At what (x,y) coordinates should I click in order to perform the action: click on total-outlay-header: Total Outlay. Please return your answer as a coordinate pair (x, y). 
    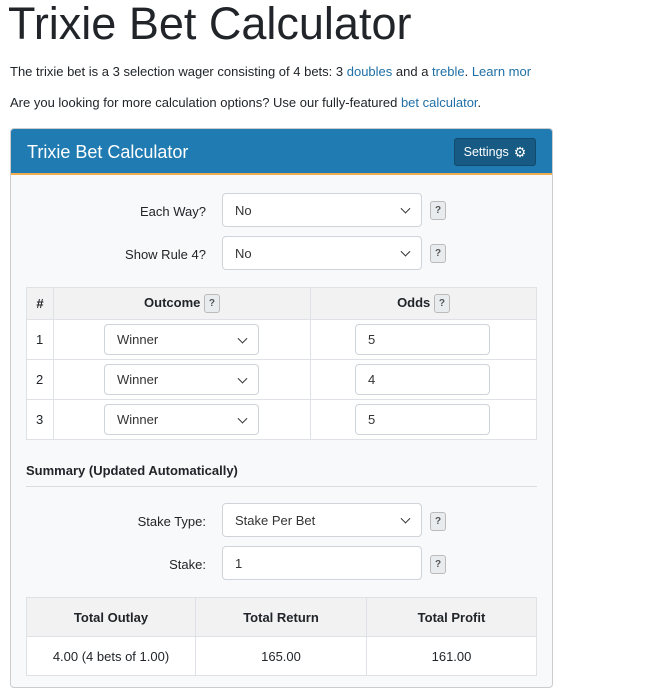
    Looking at the image, I should click on (111, 617).